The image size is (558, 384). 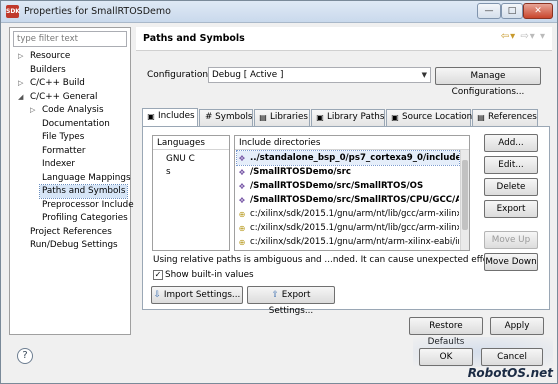 I want to click on tab-label: References, so click(x=512, y=117).